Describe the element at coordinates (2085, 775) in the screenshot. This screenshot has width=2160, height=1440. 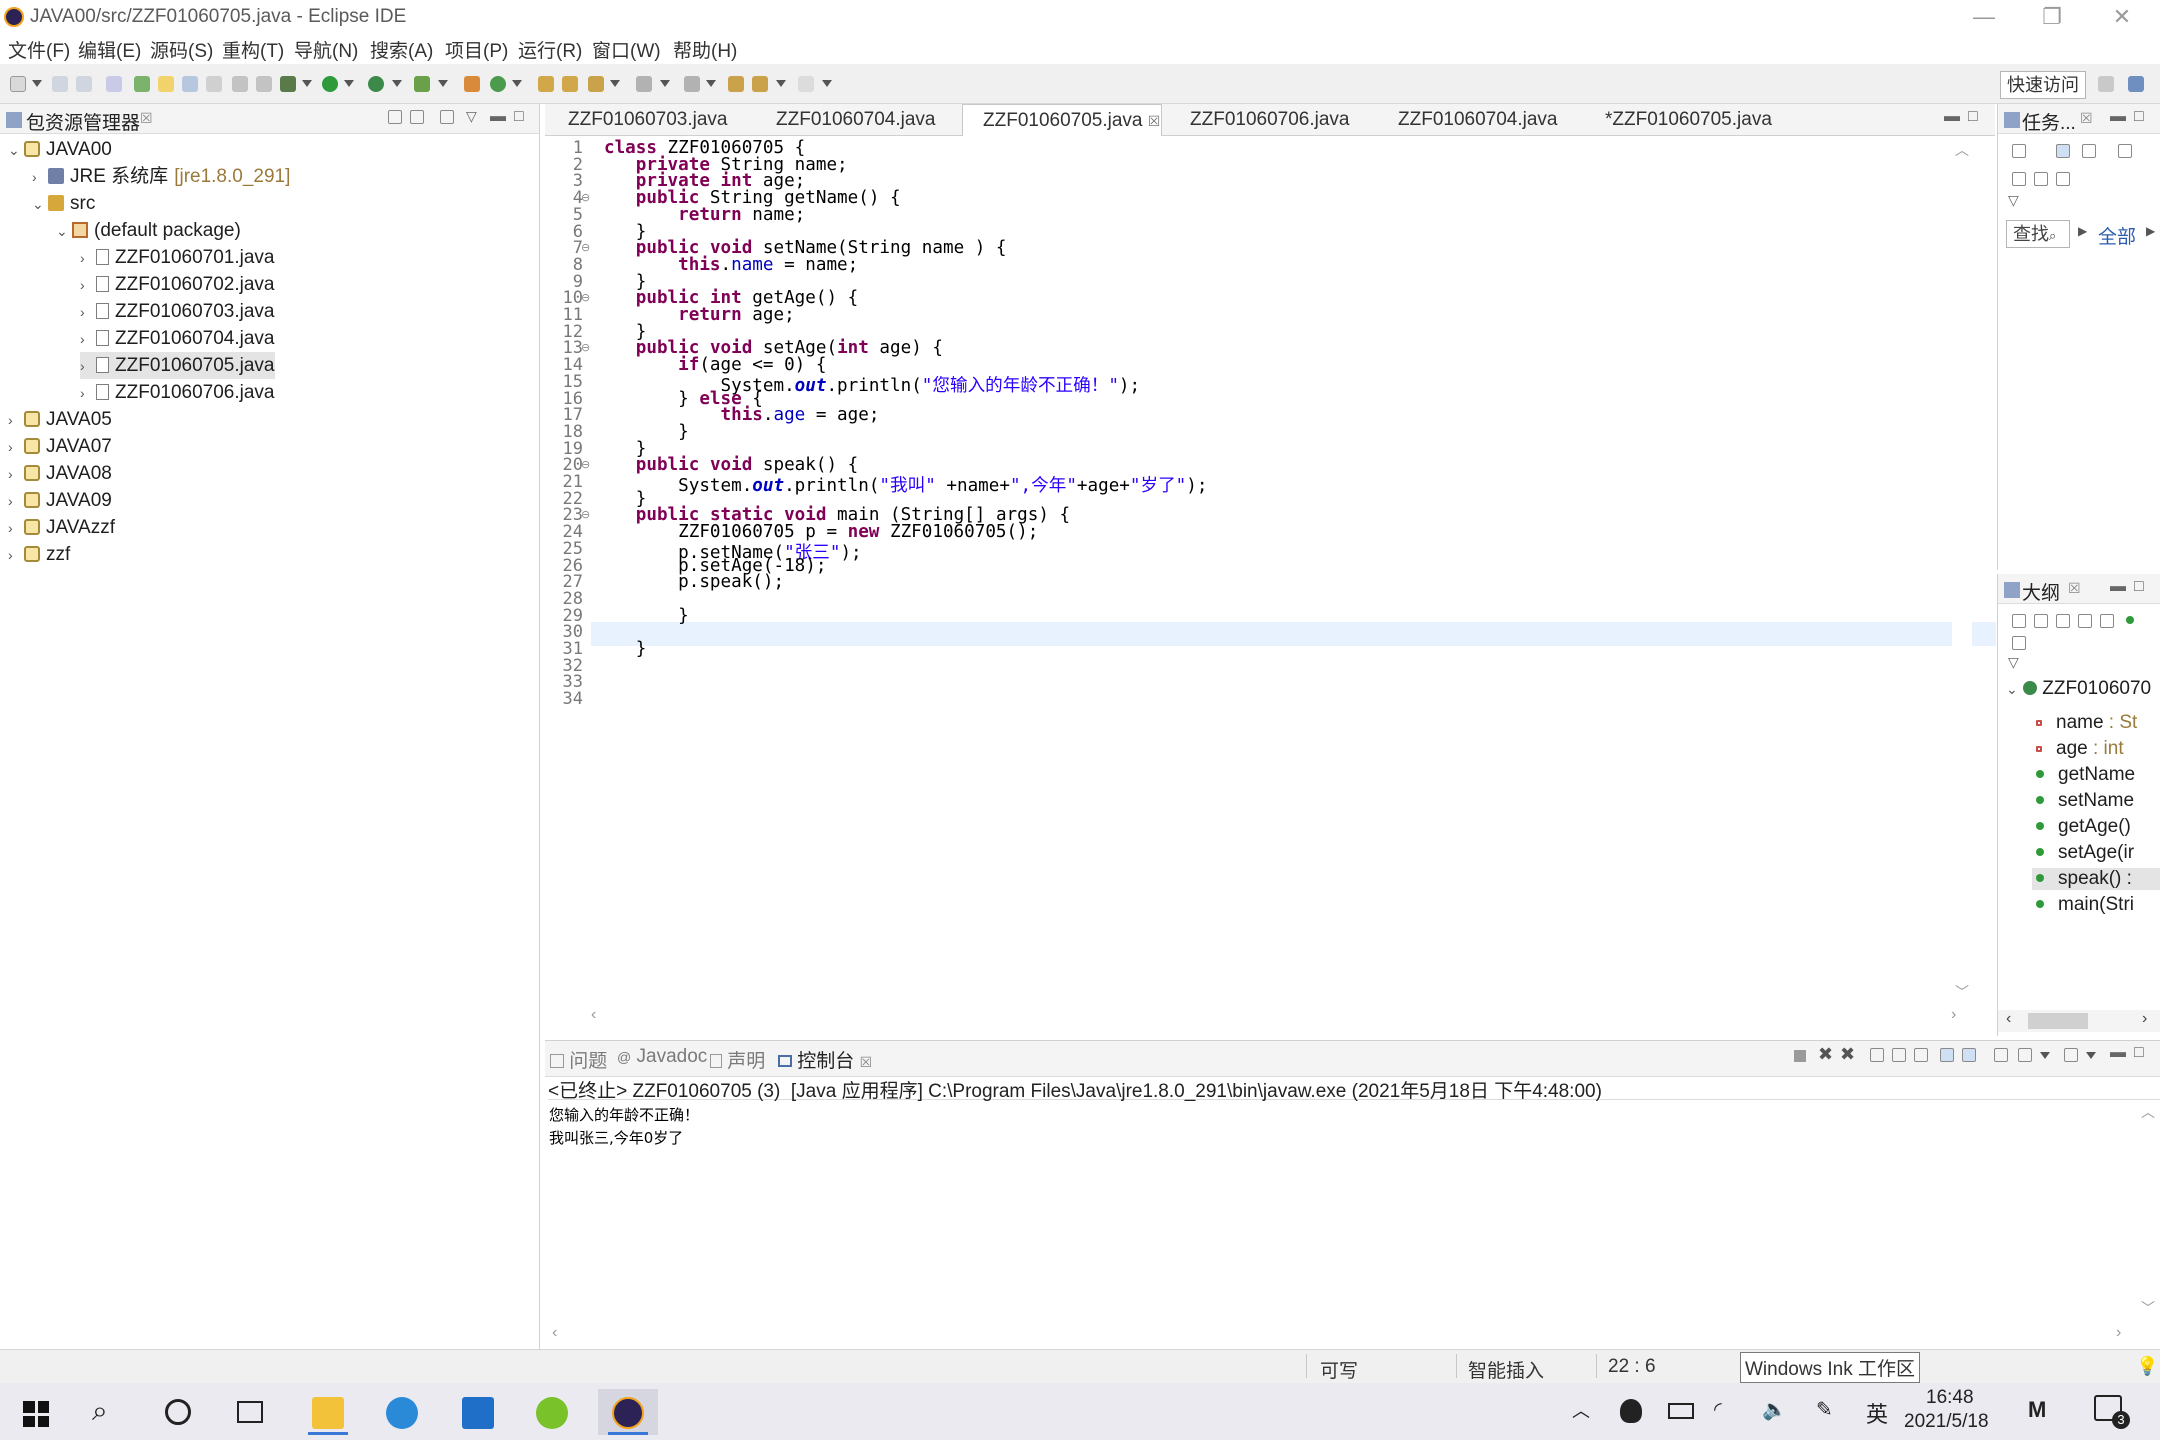
I see `outline-item-method: getName` at that location.